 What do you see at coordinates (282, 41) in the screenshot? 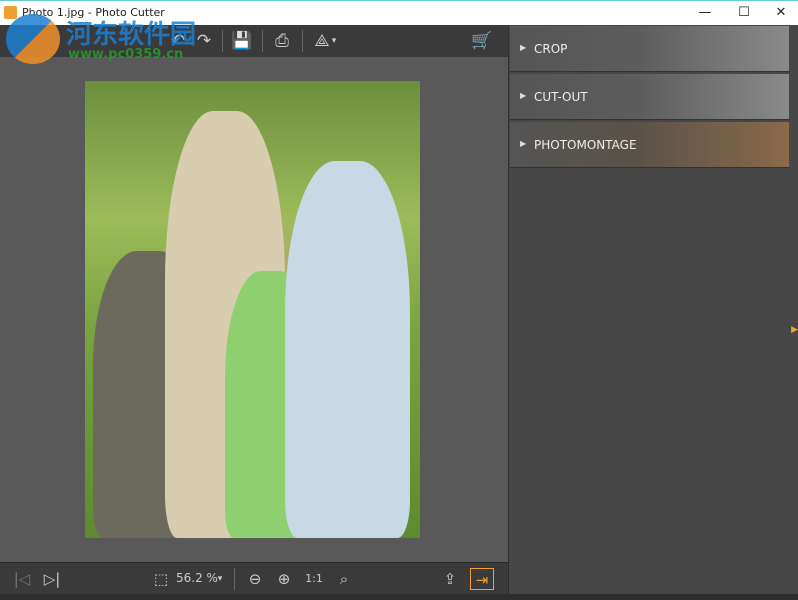
I see `print-icon: ⎙` at bounding box center [282, 41].